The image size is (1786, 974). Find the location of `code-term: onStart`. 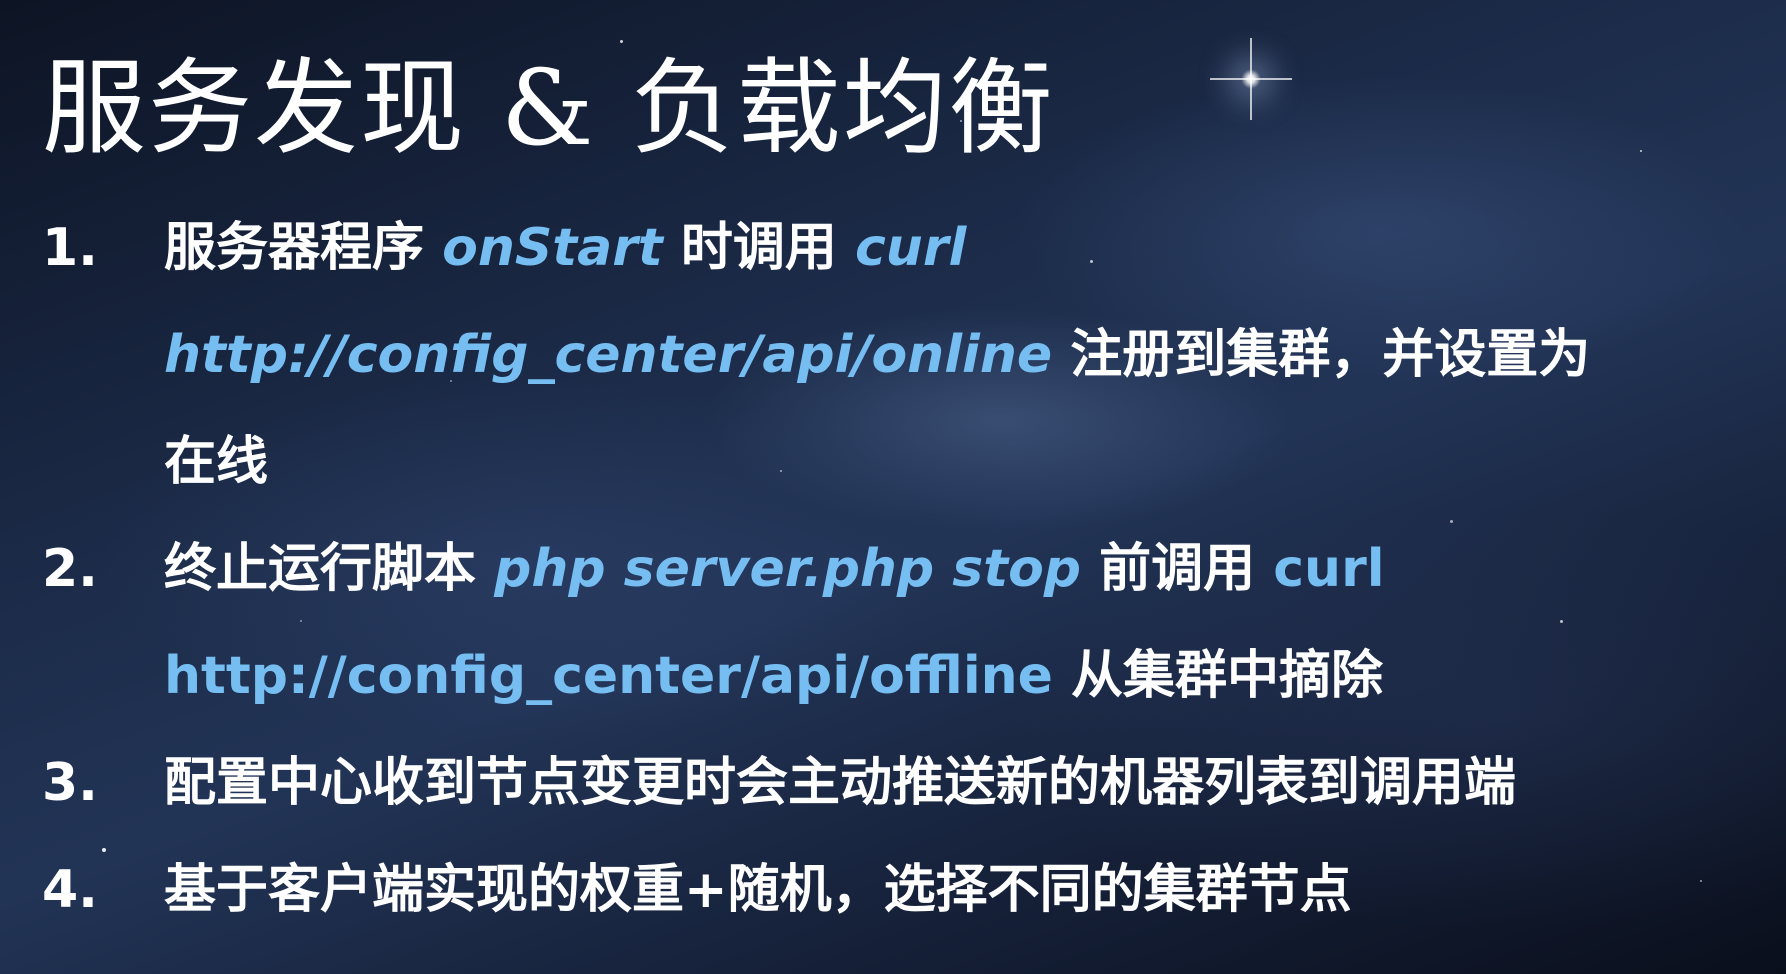

code-term: onStart is located at coordinates (552, 248).